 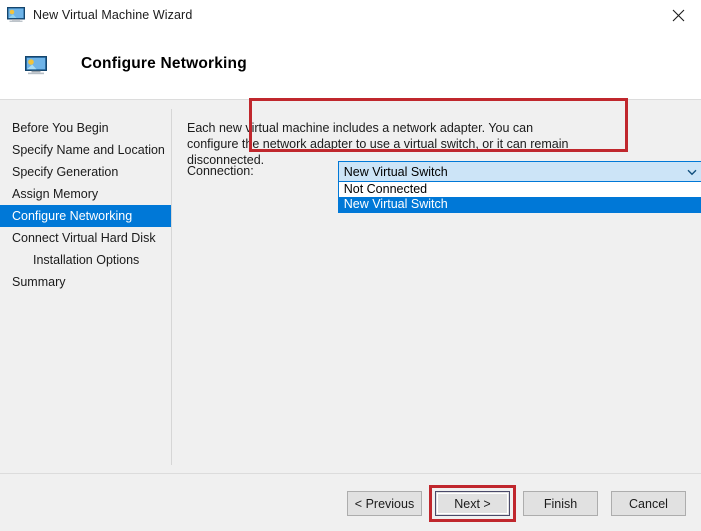 I want to click on window-title: New Virtual Machine Wizard, so click(x=113, y=15).